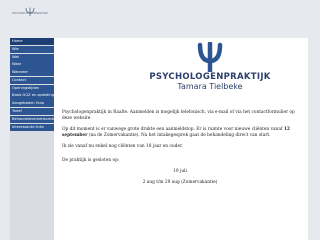  What do you see at coordinates (32, 65) in the screenshot?
I see `sidebar-item-waar: Waar` at bounding box center [32, 65].